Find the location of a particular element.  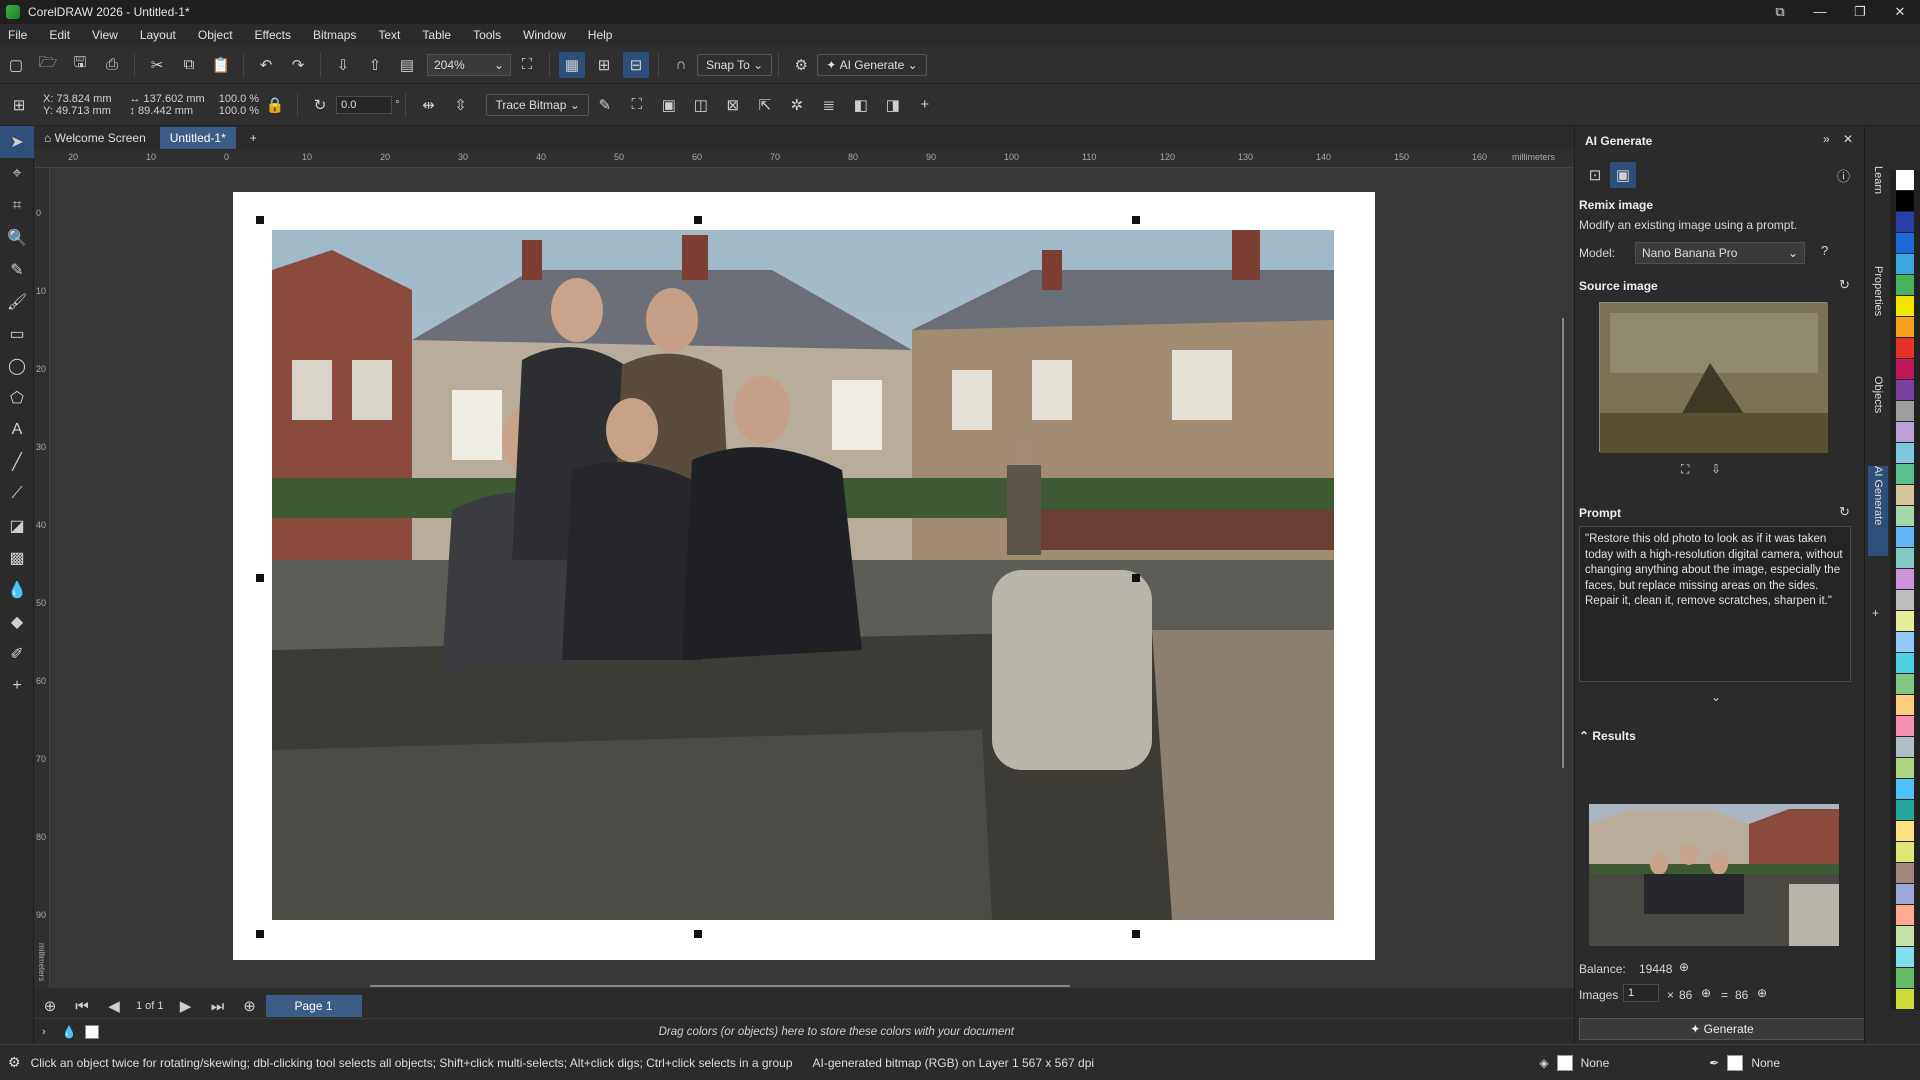

outline-swatch is located at coordinates (1735, 1062).